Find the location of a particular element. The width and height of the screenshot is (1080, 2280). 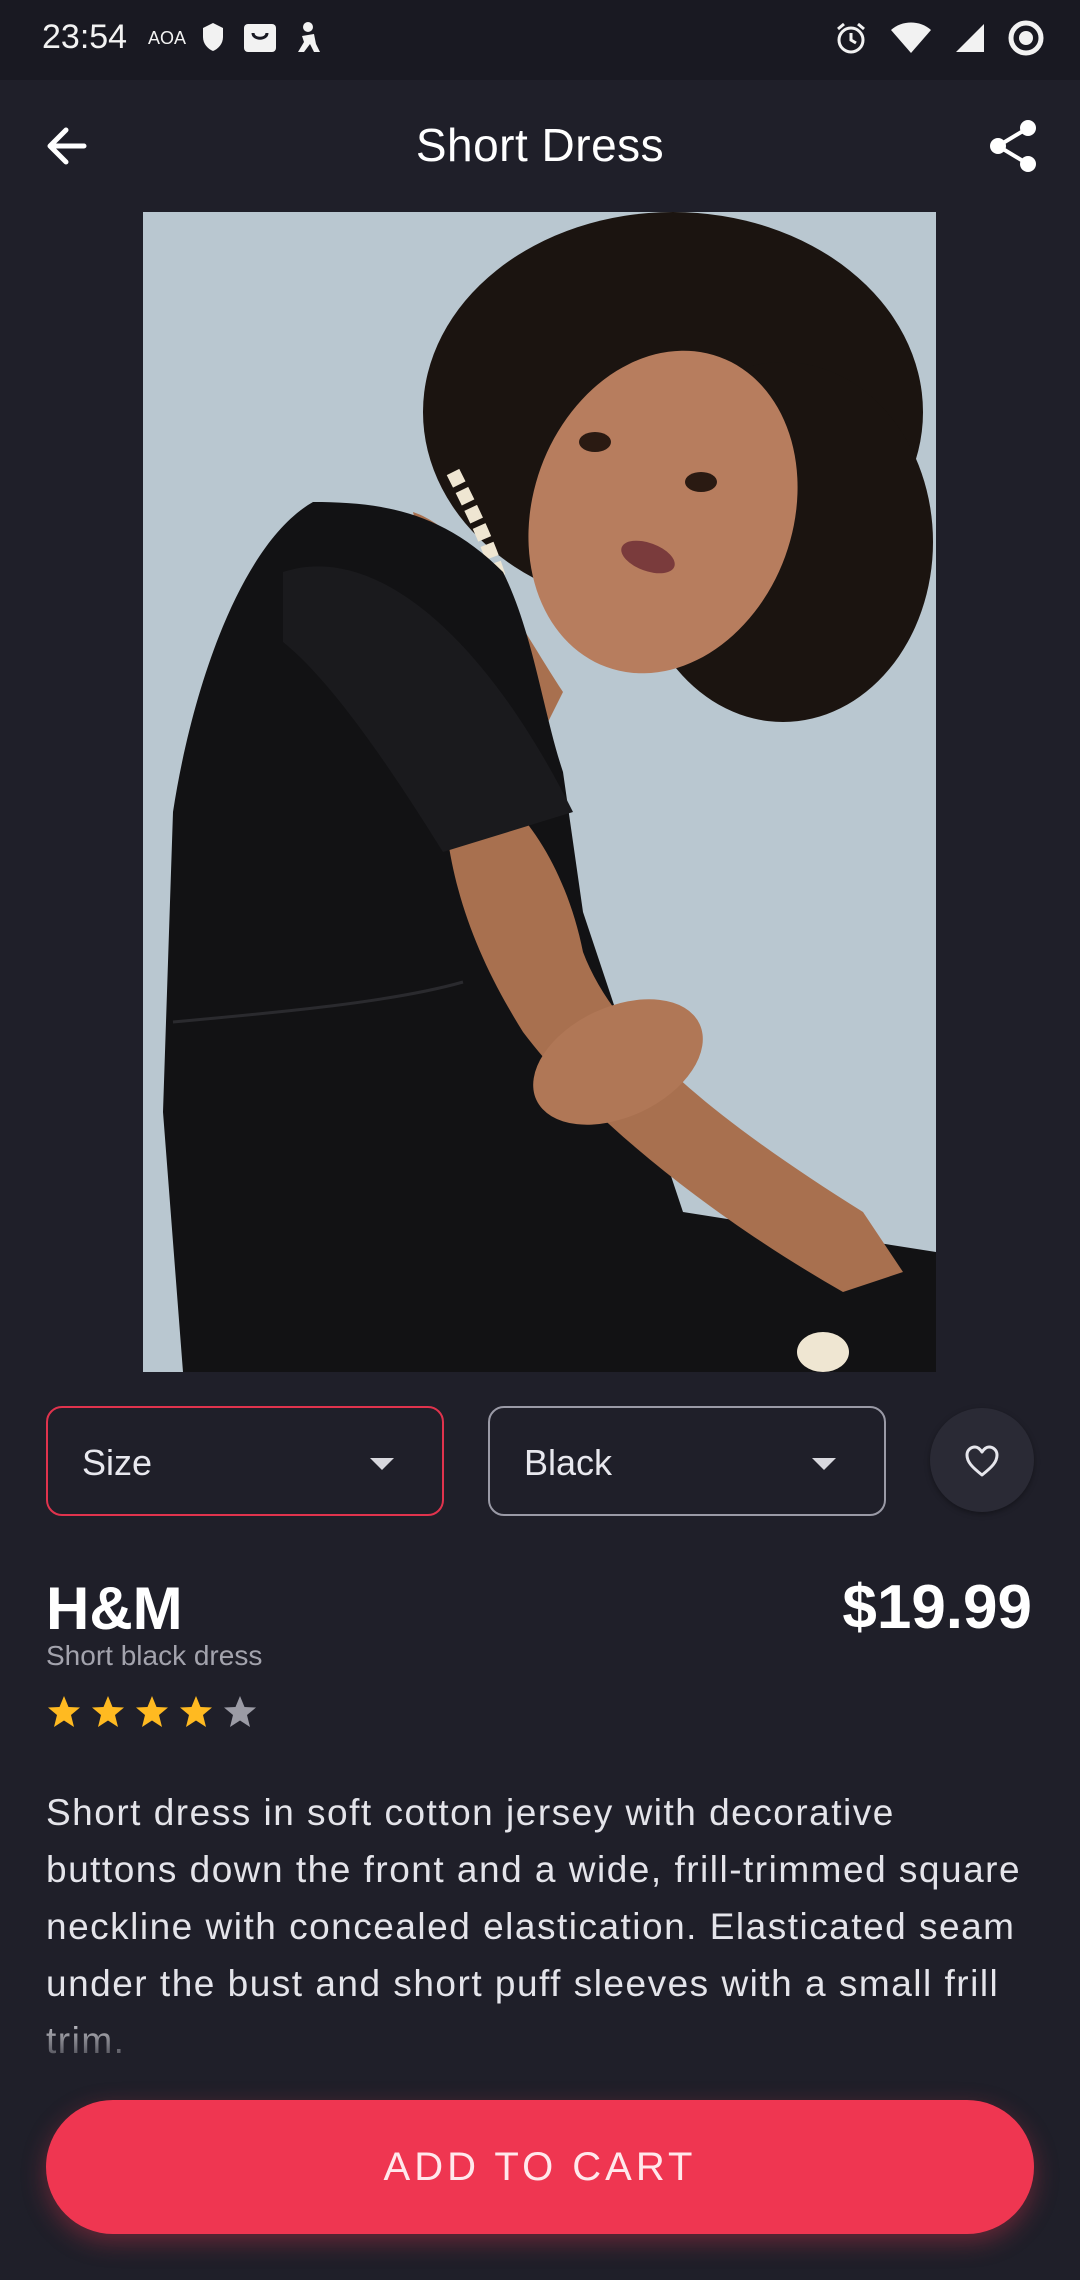

app-bar: Short Dress is located at coordinates (540, 146).